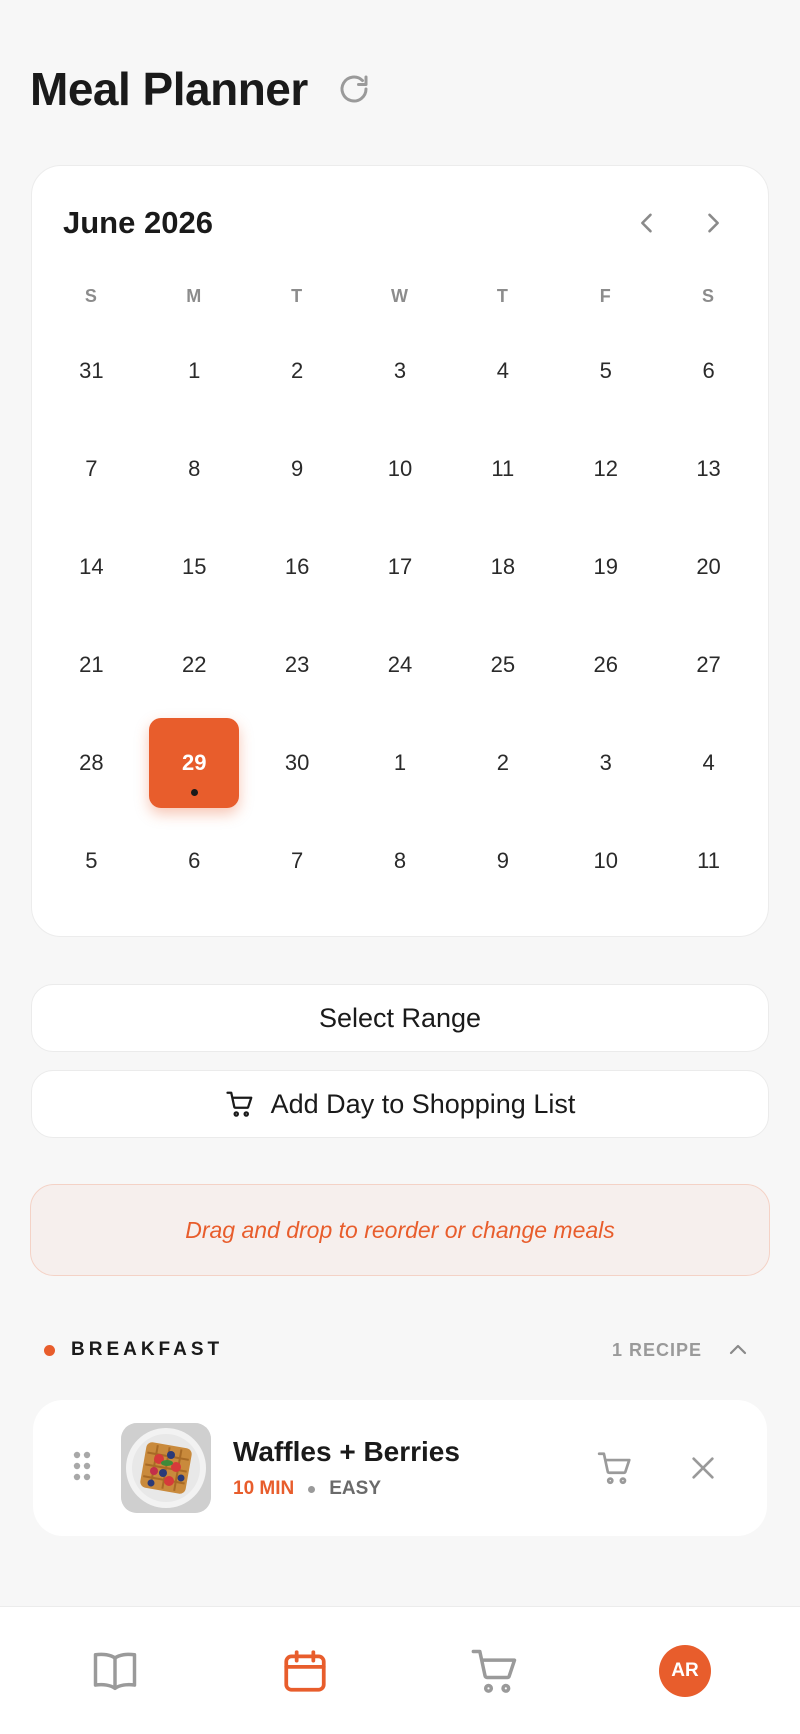 The image size is (800, 1734). I want to click on calendar-icon, so click(305, 1670).